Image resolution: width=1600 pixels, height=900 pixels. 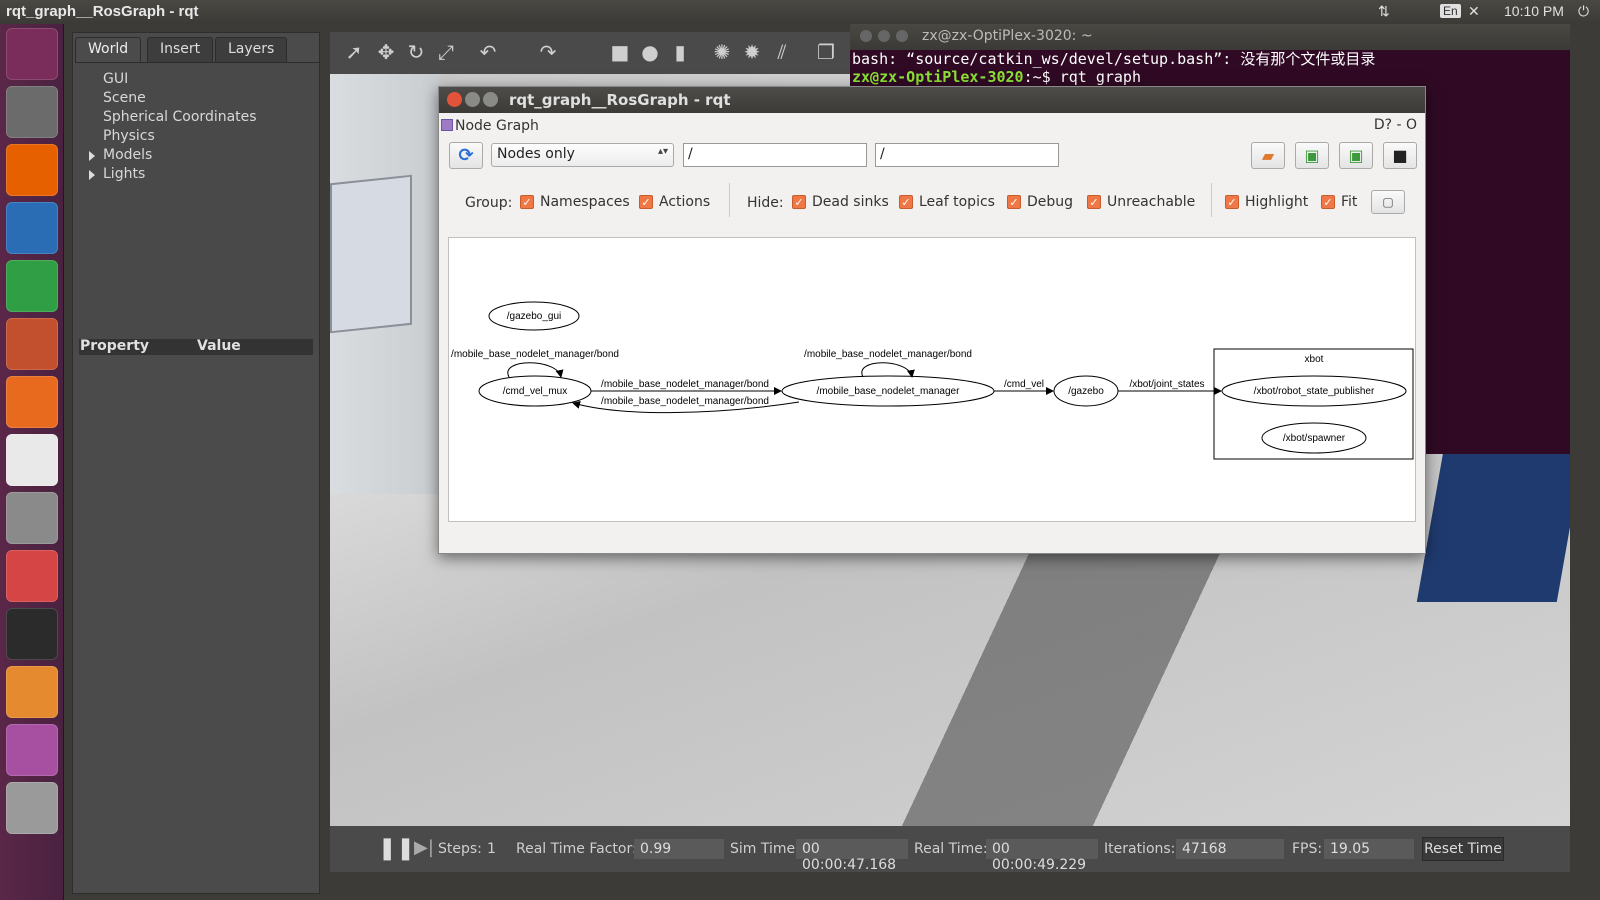 I want to click on volume-muted-icon: ✕, so click(x=1474, y=11).